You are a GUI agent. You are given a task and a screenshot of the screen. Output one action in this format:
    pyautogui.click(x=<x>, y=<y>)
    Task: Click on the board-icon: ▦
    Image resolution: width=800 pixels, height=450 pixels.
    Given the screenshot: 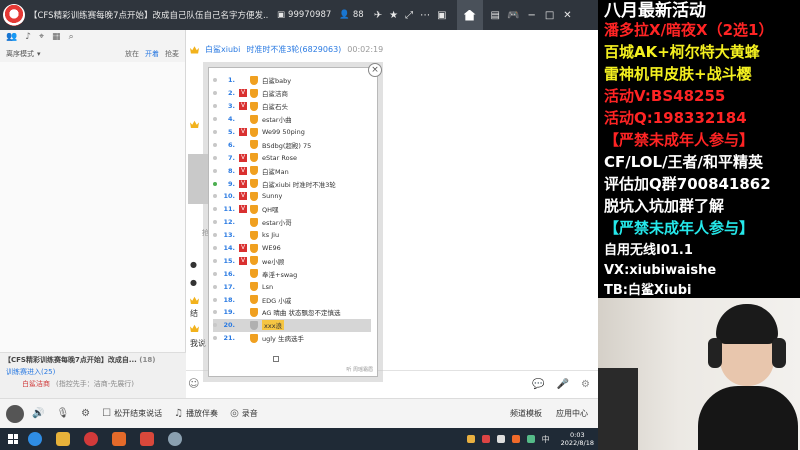 What is the action you would take?
    pyautogui.click(x=56, y=38)
    